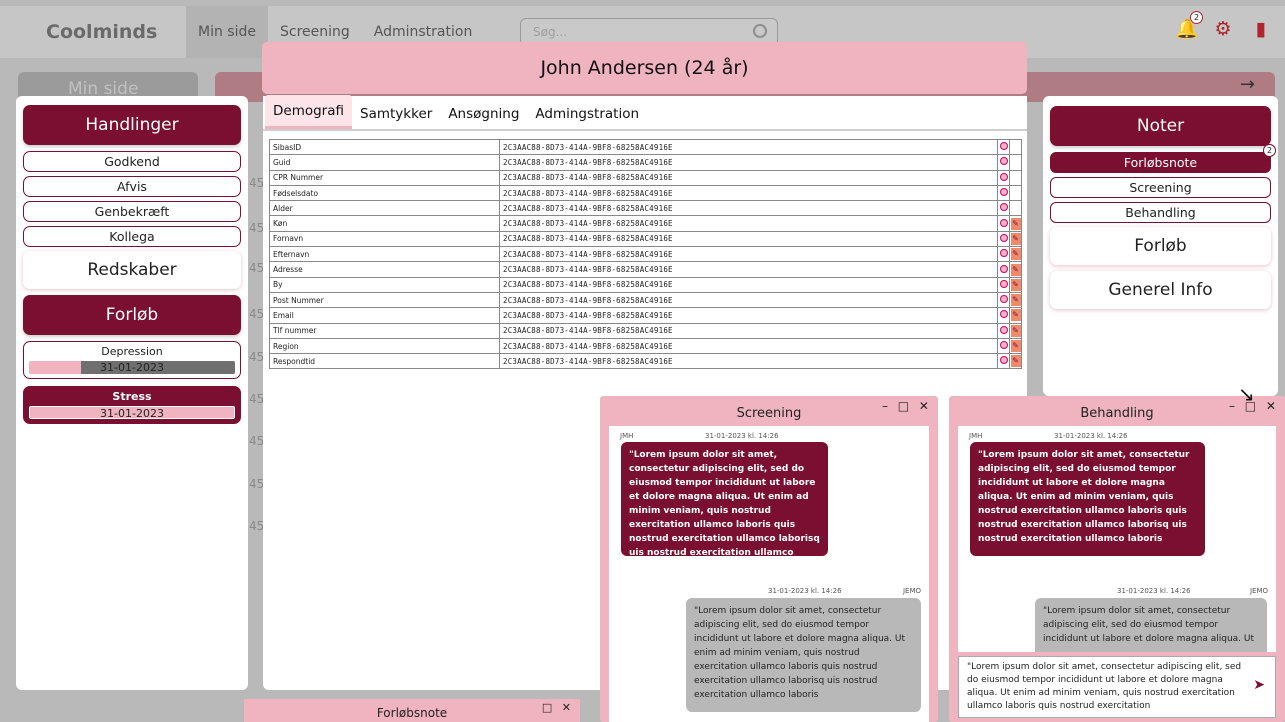  Describe the element at coordinates (132, 186) in the screenshot. I see `afvis-button: Afvis` at that location.